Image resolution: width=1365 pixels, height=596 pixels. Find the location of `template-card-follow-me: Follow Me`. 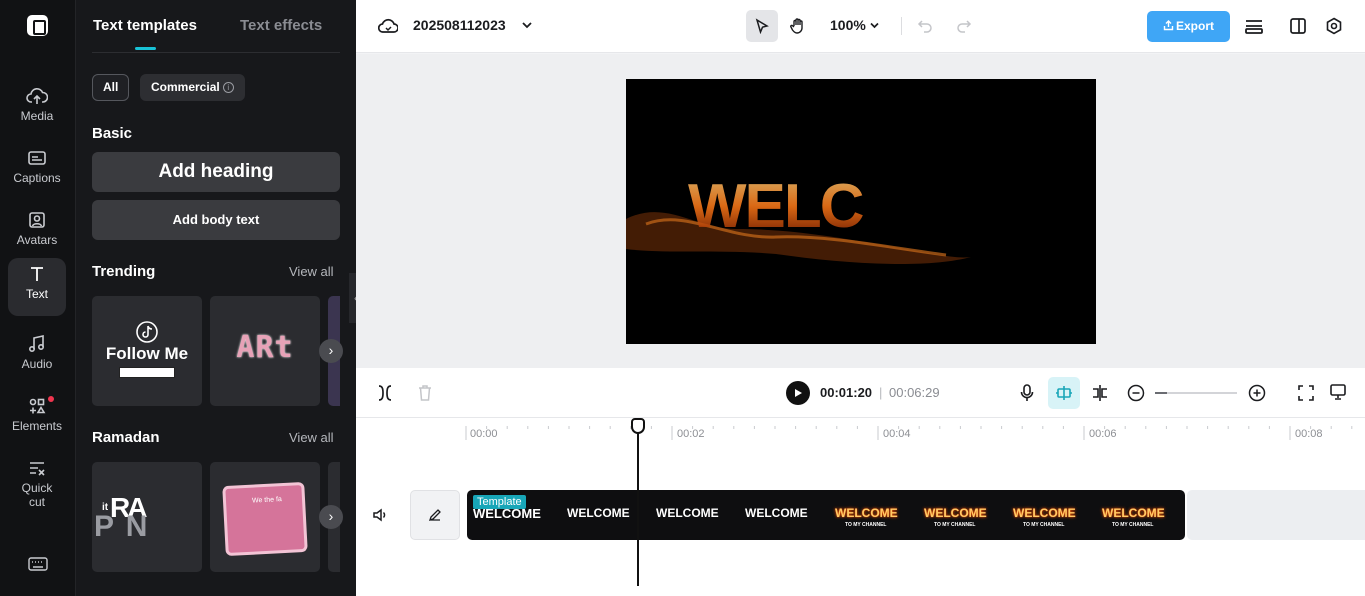

template-card-follow-me: Follow Me is located at coordinates (147, 351).